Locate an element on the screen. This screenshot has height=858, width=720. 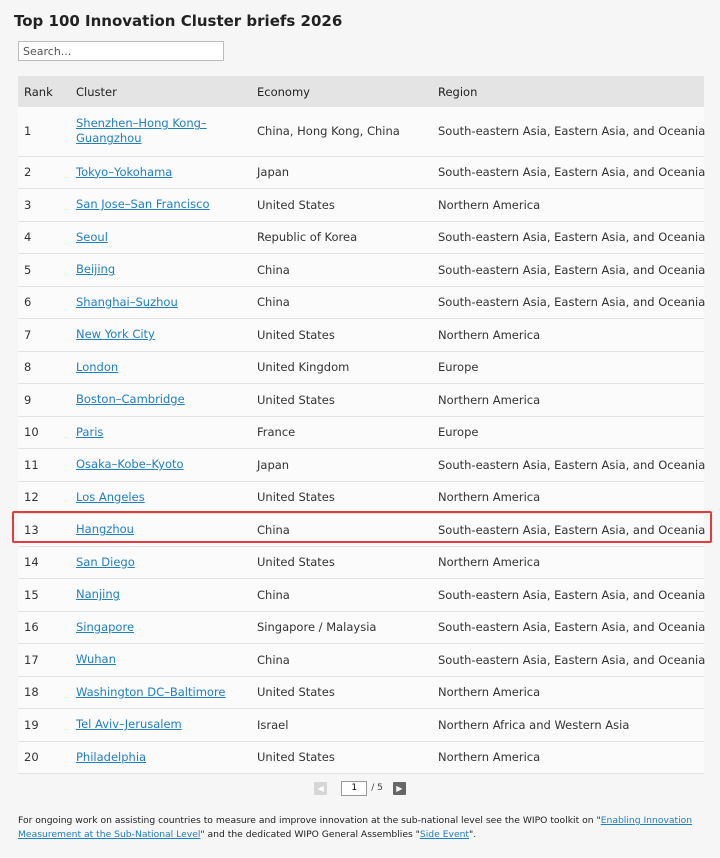
rank-cell: 1 is located at coordinates (28, 131).